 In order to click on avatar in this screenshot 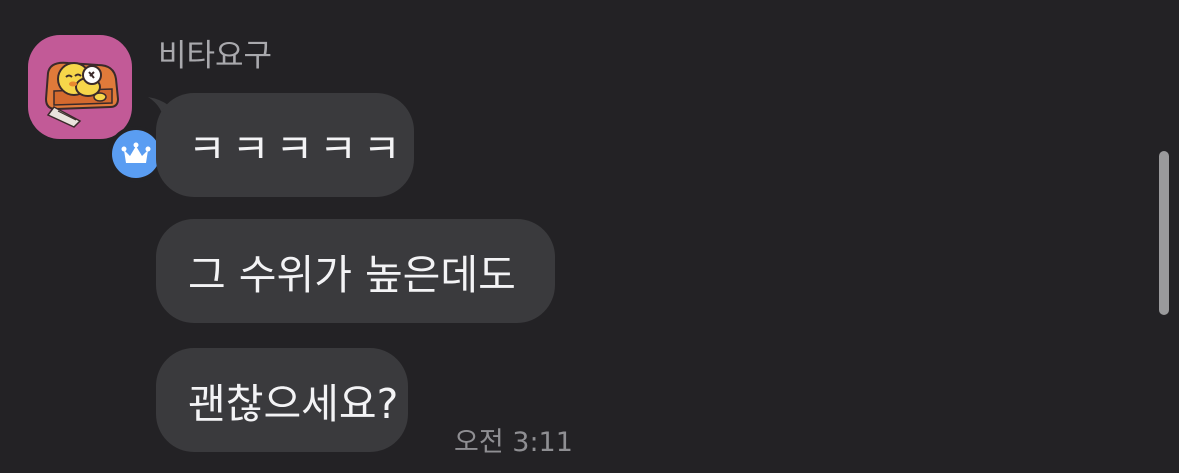, I will do `click(94, 106)`.